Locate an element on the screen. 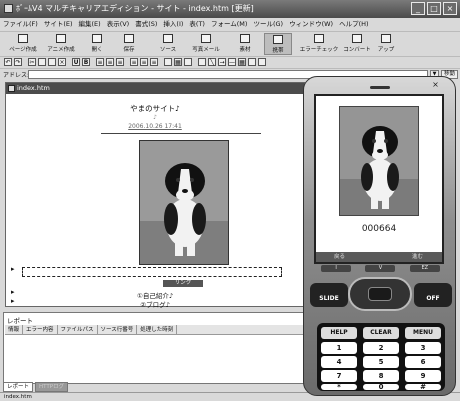 This screenshot has width=460, height=401. grid-icon: ▦ is located at coordinates (242, 62).